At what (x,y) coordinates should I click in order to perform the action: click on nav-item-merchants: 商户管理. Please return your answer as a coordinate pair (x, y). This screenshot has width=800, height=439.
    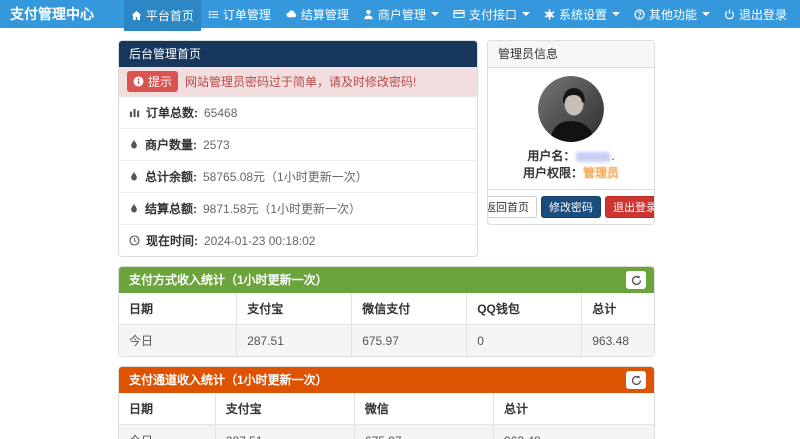
    Looking at the image, I should click on (401, 14).